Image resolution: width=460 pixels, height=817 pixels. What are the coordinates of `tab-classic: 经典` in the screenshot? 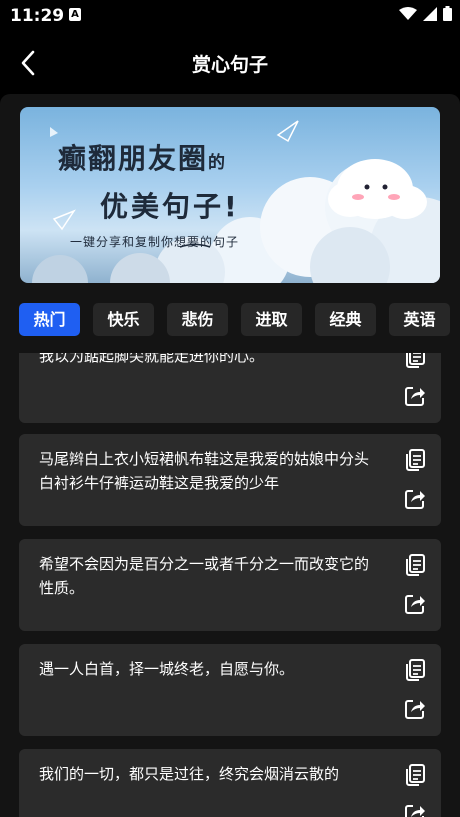 It's located at (345, 319).